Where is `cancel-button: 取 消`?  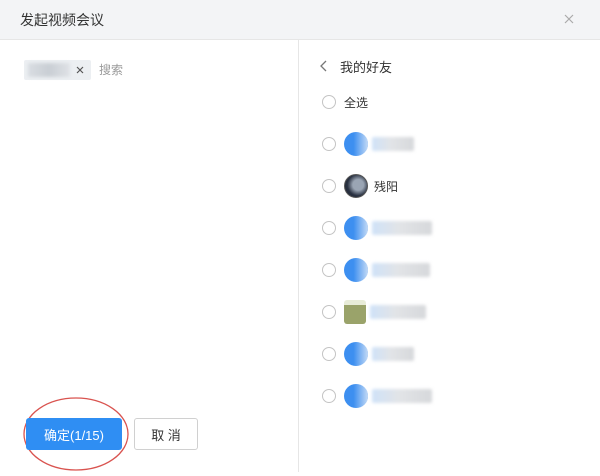 cancel-button: 取 消 is located at coordinates (166, 434).